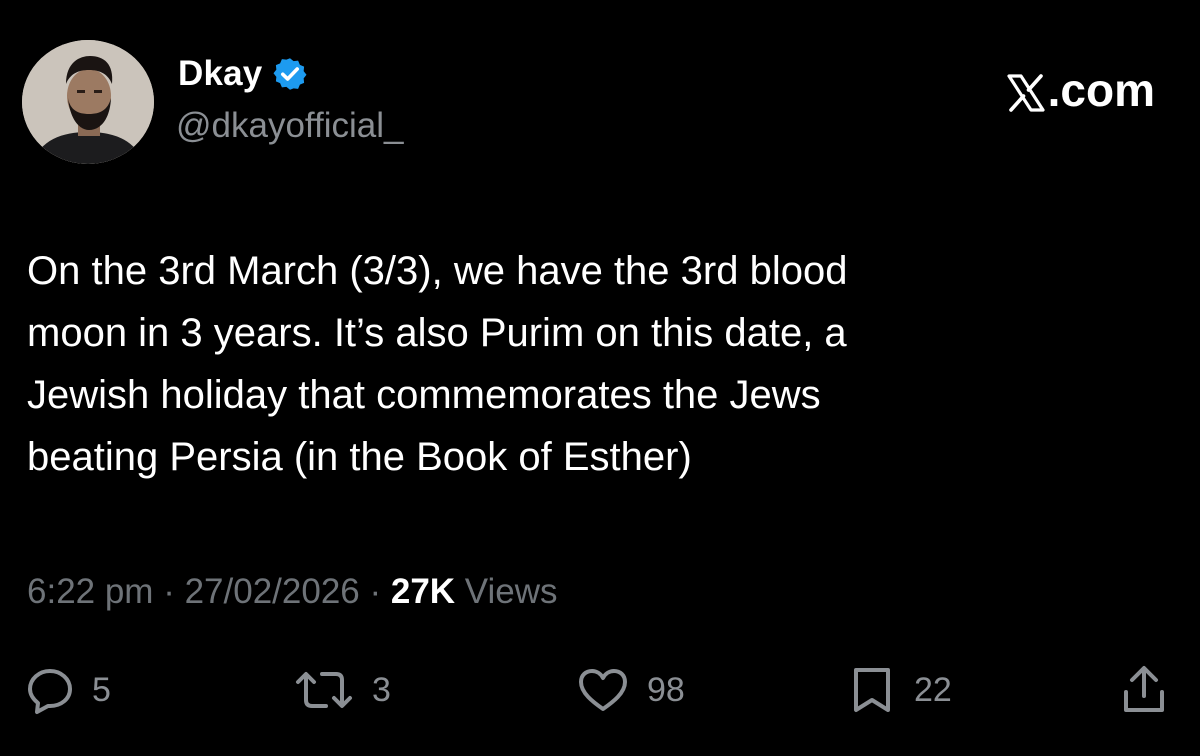 Image resolution: width=1200 pixels, height=756 pixels. I want to click on bookmark-count: 22, so click(933, 689).